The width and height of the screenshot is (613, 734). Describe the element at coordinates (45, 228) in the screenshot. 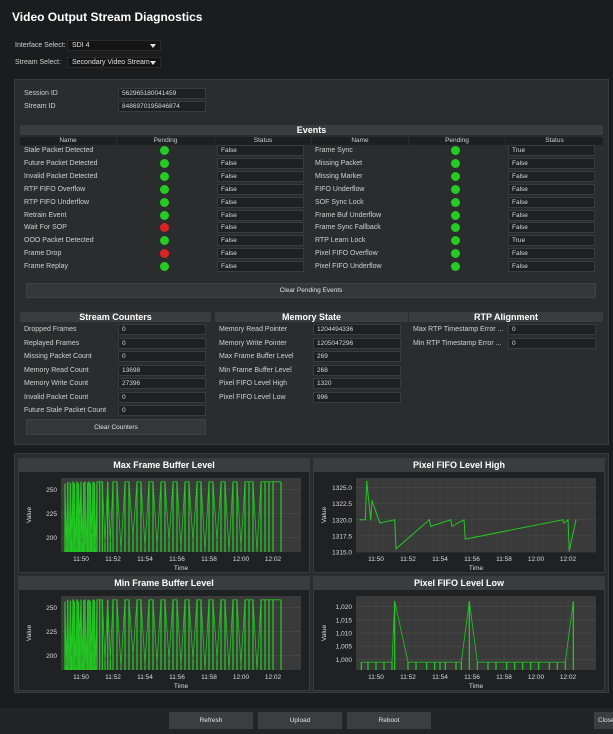

I see `event-name: Wait For SOP` at that location.